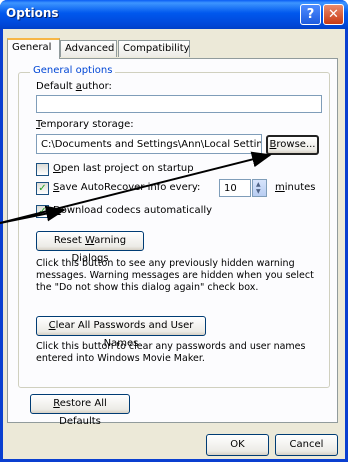 The width and height of the screenshot is (348, 462). Describe the element at coordinates (33, 214) in the screenshot. I see `pointer-arrow-to-codecs` at that location.